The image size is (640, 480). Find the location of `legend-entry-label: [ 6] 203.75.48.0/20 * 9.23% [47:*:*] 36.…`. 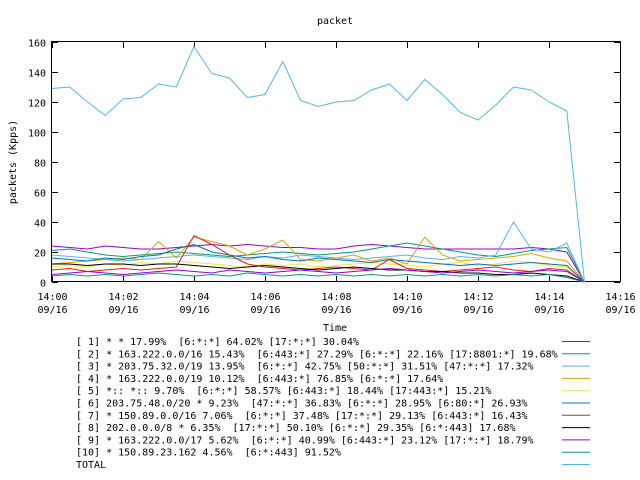

legend-entry-label: [ 6] 203.75.48.0/20 * 9.23% [47:*:*] 36.… is located at coordinates (302, 404).